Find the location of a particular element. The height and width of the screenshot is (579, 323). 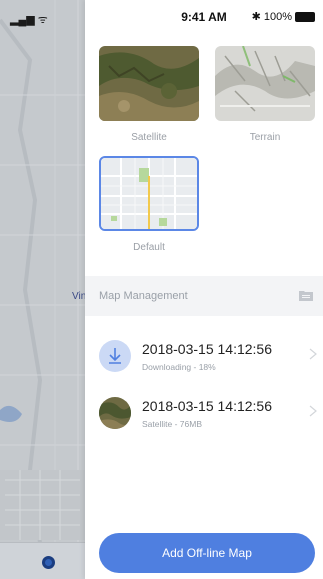

default-map-thumbnail is located at coordinates (149, 193).